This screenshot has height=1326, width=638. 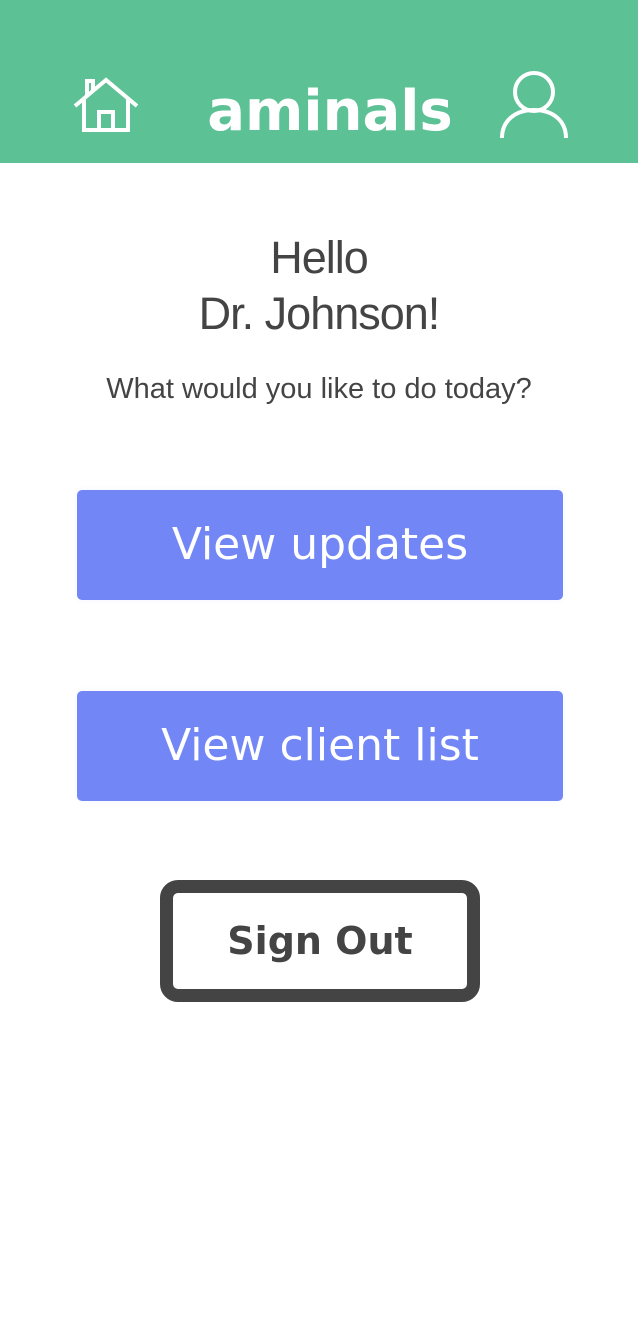 I want to click on view-client-list-button: View client list, so click(x=320, y=746).